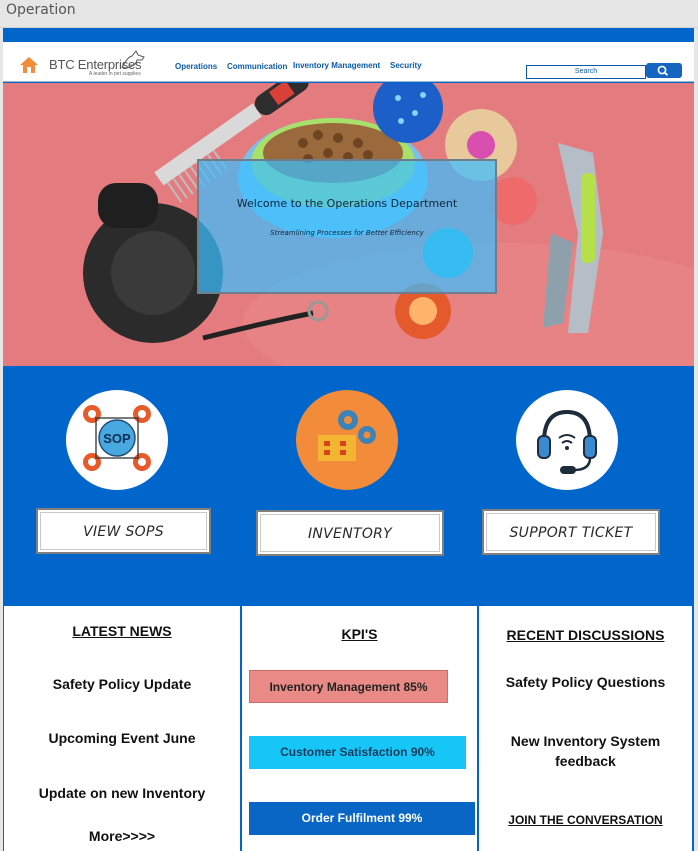  What do you see at coordinates (585, 820) in the screenshot?
I see `join-conversation-link: JOIN THE CONVERSATION` at bounding box center [585, 820].